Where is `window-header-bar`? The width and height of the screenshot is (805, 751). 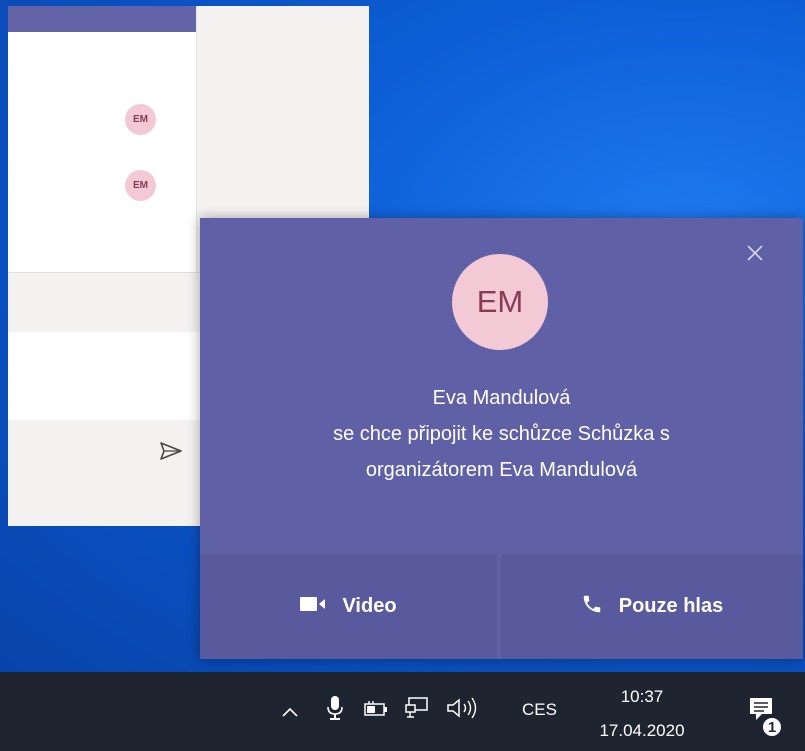 window-header-bar is located at coordinates (102, 19).